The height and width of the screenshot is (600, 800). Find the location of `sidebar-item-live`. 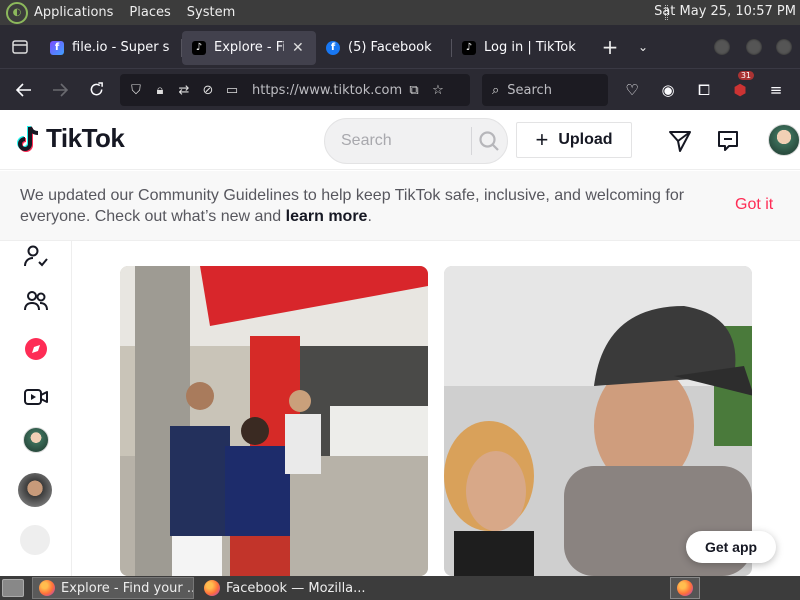

sidebar-item-live is located at coordinates (36, 397).